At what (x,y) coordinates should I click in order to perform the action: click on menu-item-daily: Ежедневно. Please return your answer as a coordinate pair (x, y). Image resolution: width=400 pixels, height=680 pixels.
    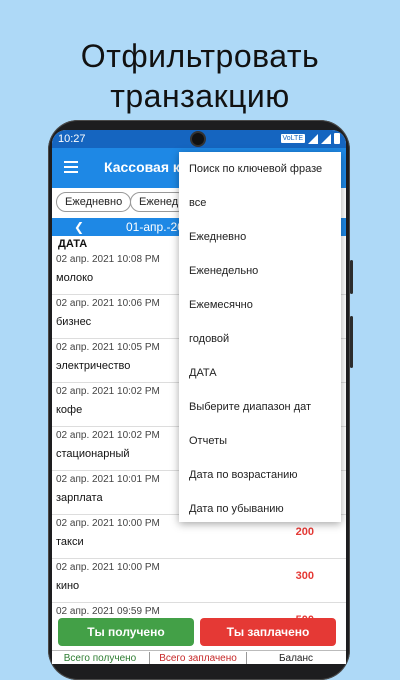
    Looking at the image, I should click on (264, 237).